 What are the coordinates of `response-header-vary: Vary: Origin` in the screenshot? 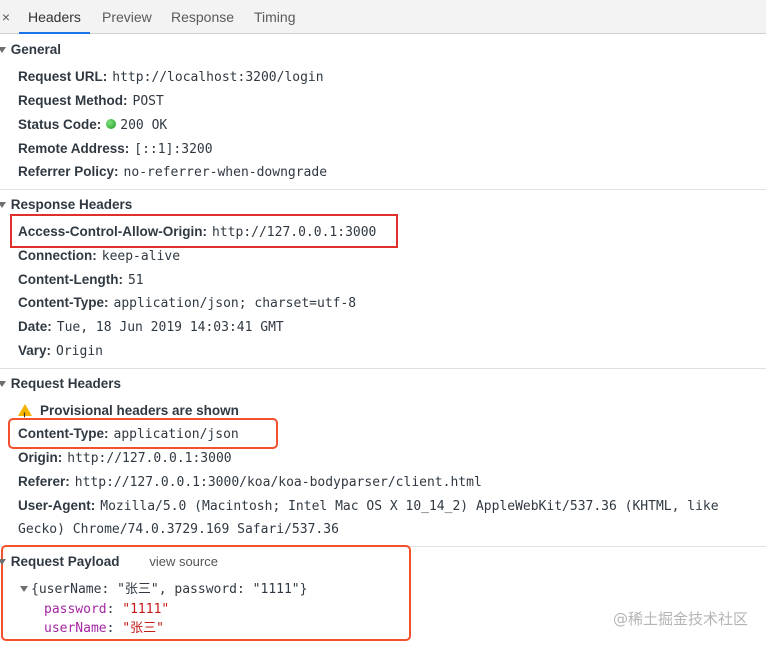 It's located at (60, 351).